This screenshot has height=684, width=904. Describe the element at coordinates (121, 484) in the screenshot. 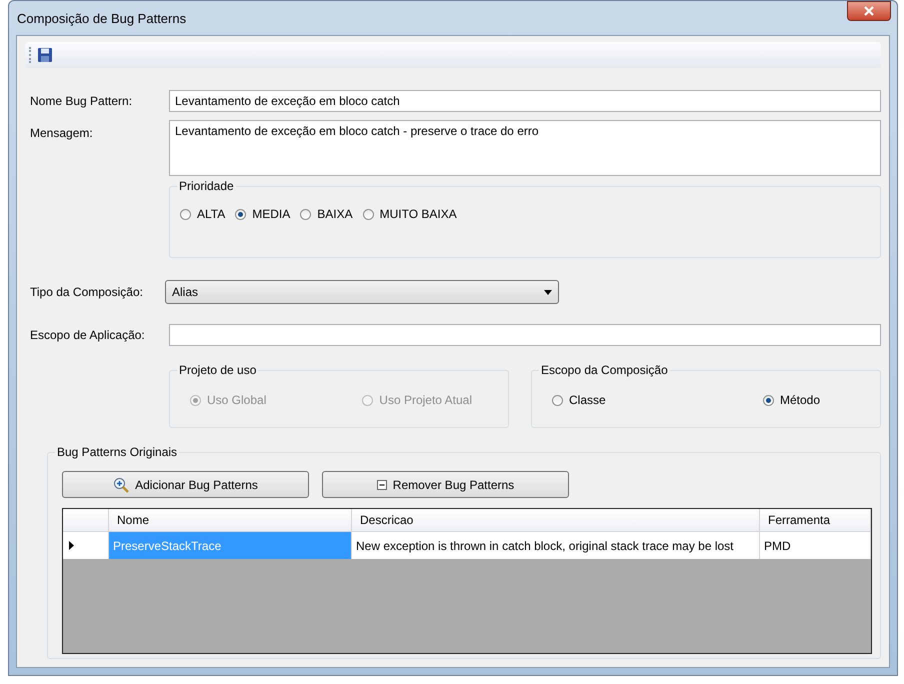

I see `magnifier-plus-icon` at that location.